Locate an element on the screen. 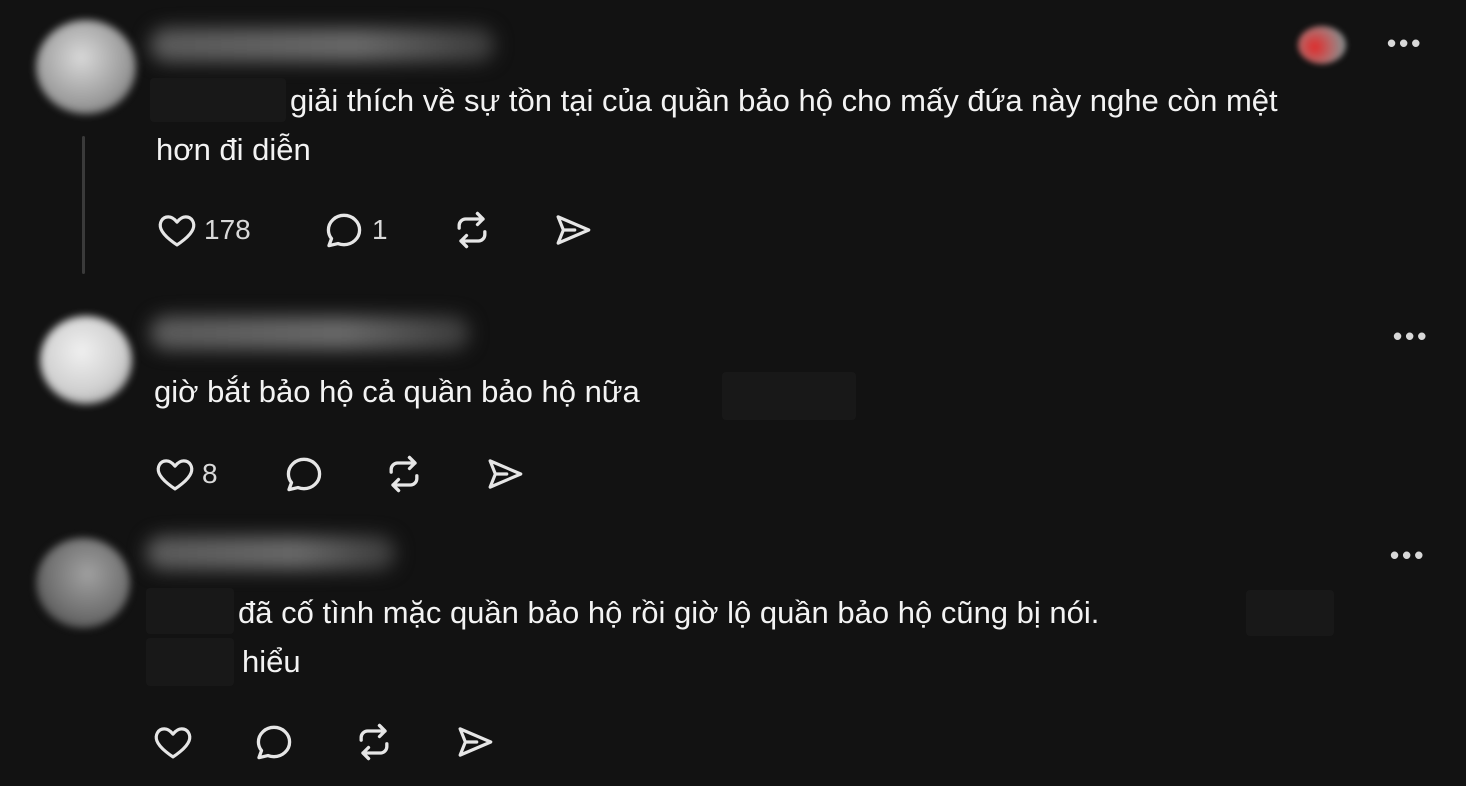  comment-text-line-2: hơn đi diễn is located at coordinates (233, 149).